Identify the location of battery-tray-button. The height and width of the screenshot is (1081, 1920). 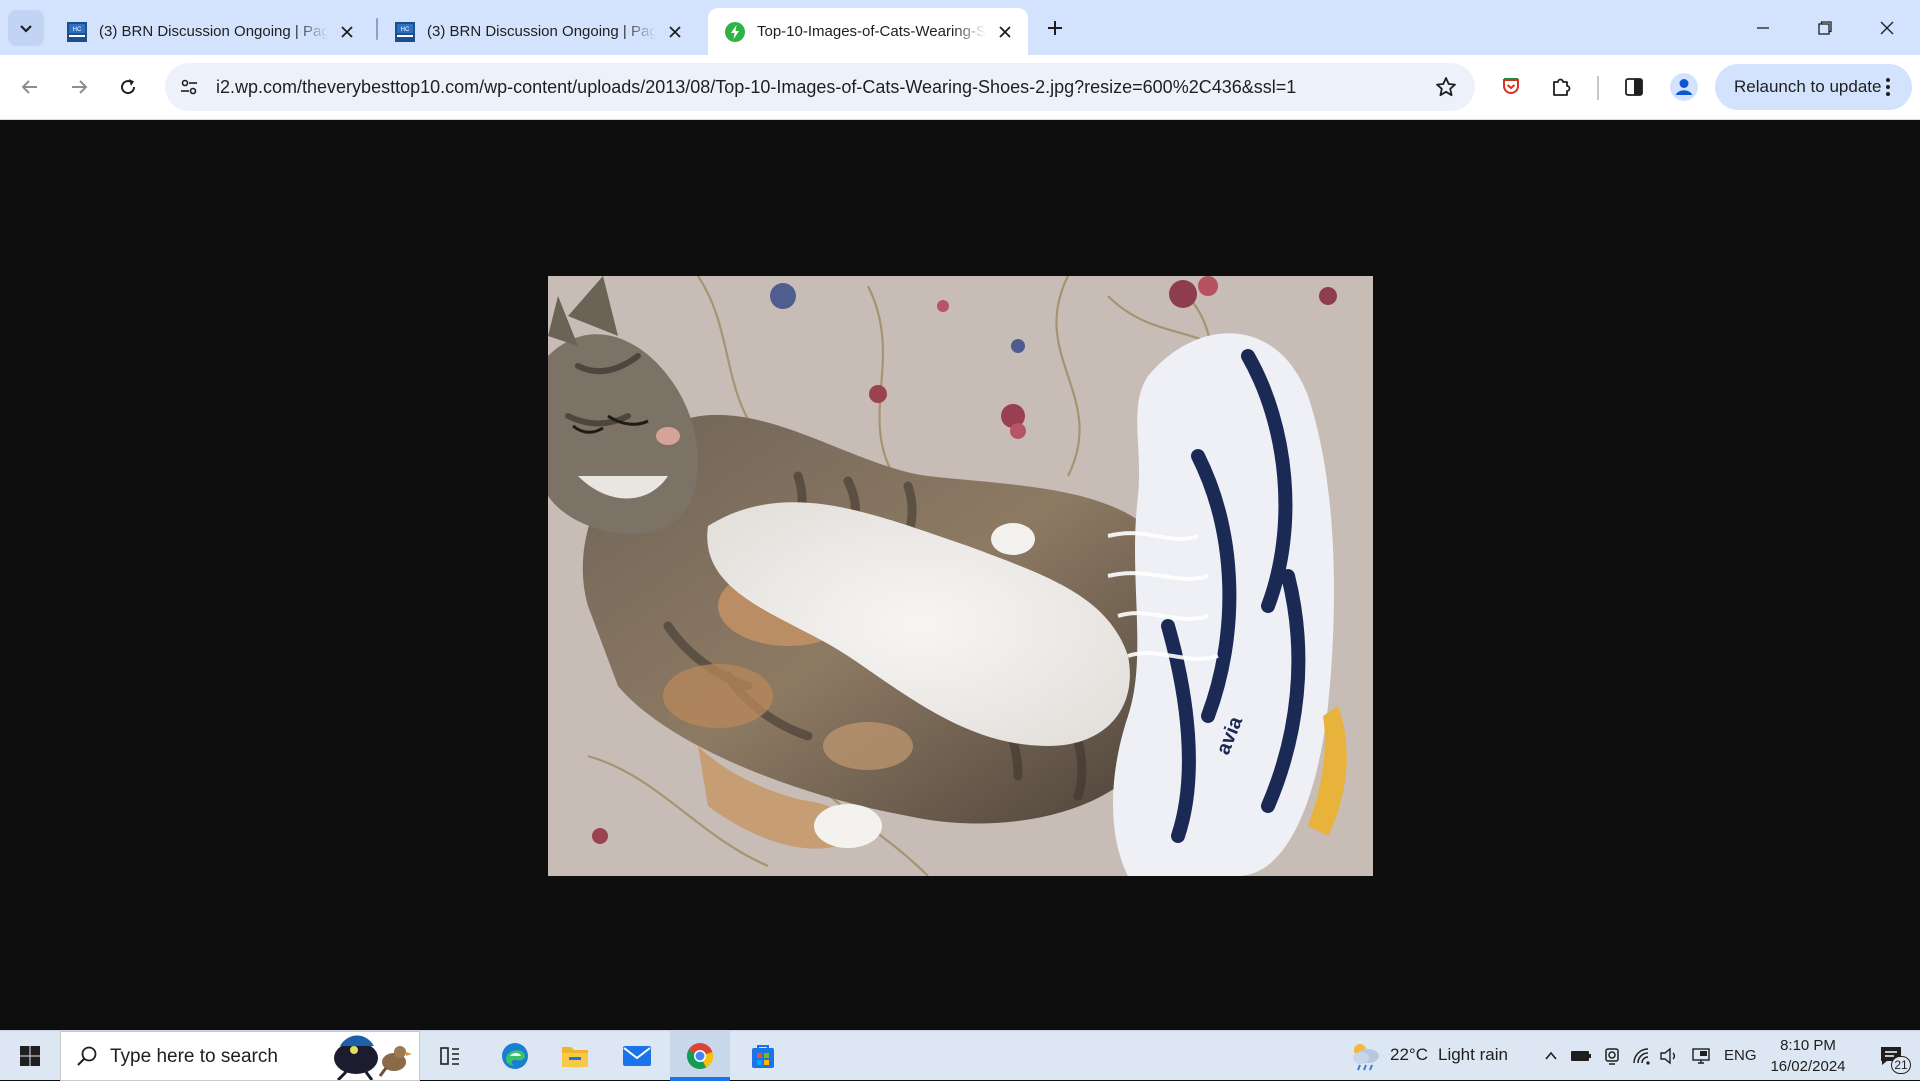
(1581, 1056).